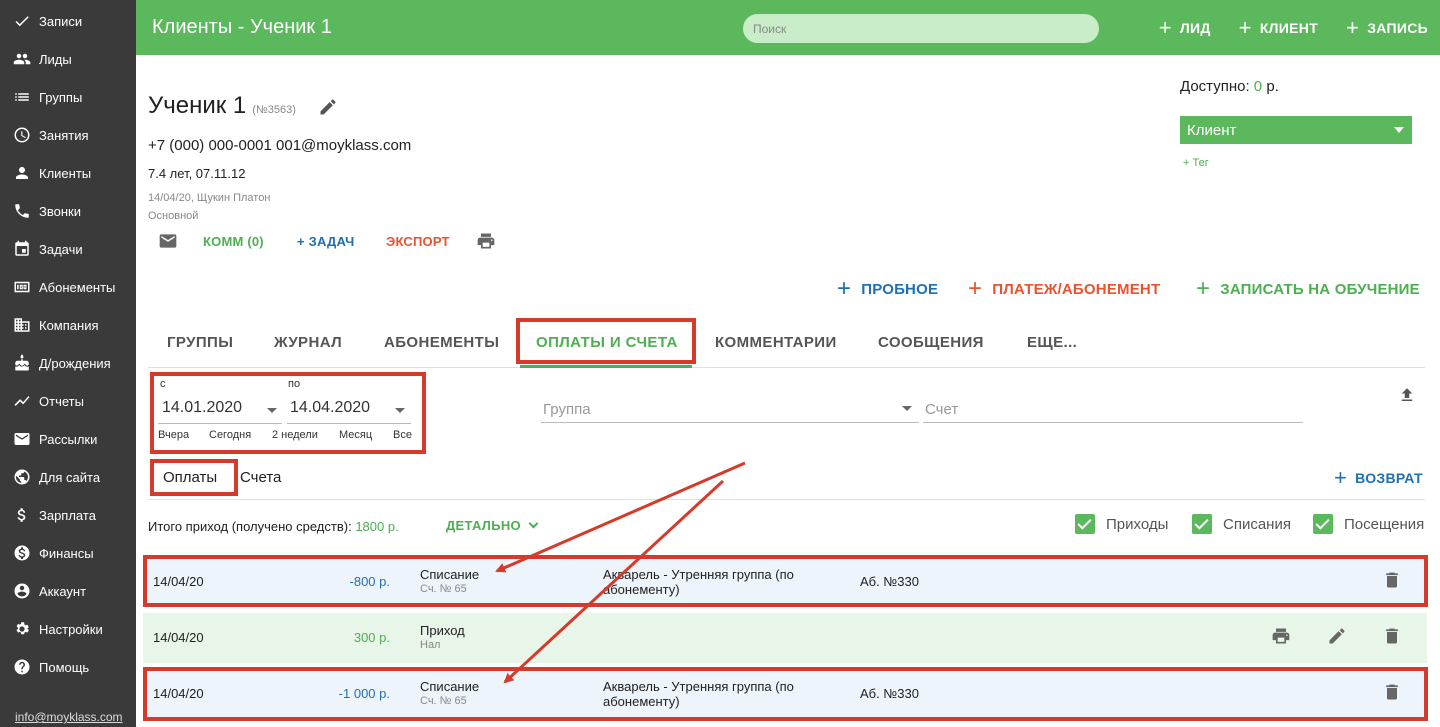 The image size is (1440, 727). Describe the element at coordinates (1185, 27) in the screenshot. I see `add-lead-button: + ЛИД` at that location.